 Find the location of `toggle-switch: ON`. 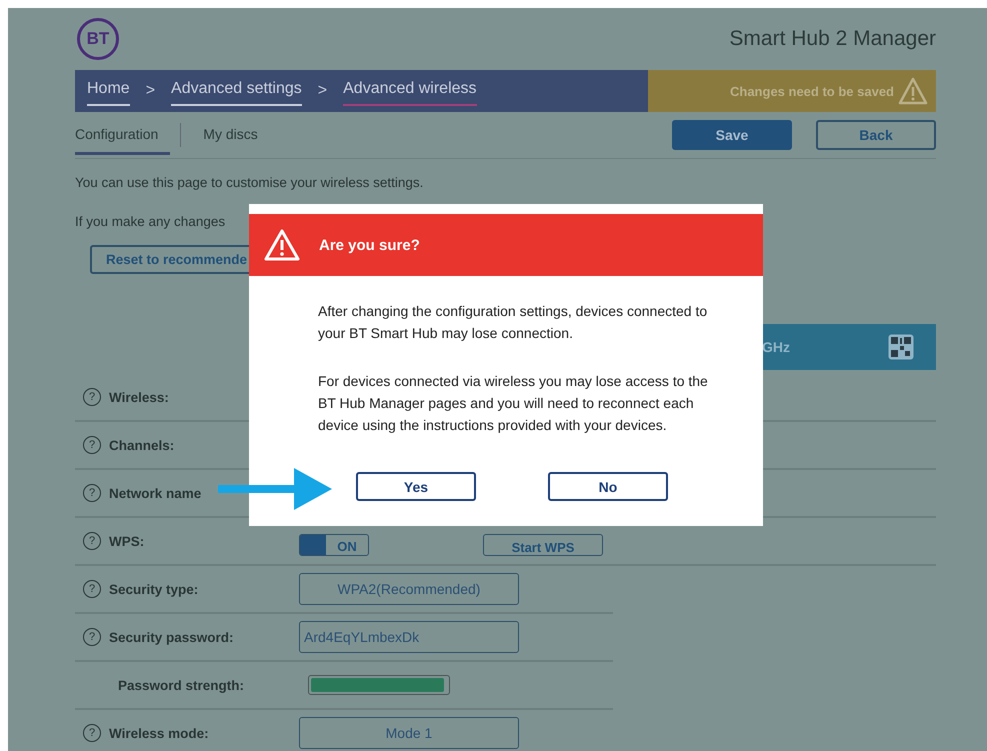

toggle-switch: ON is located at coordinates (334, 545).